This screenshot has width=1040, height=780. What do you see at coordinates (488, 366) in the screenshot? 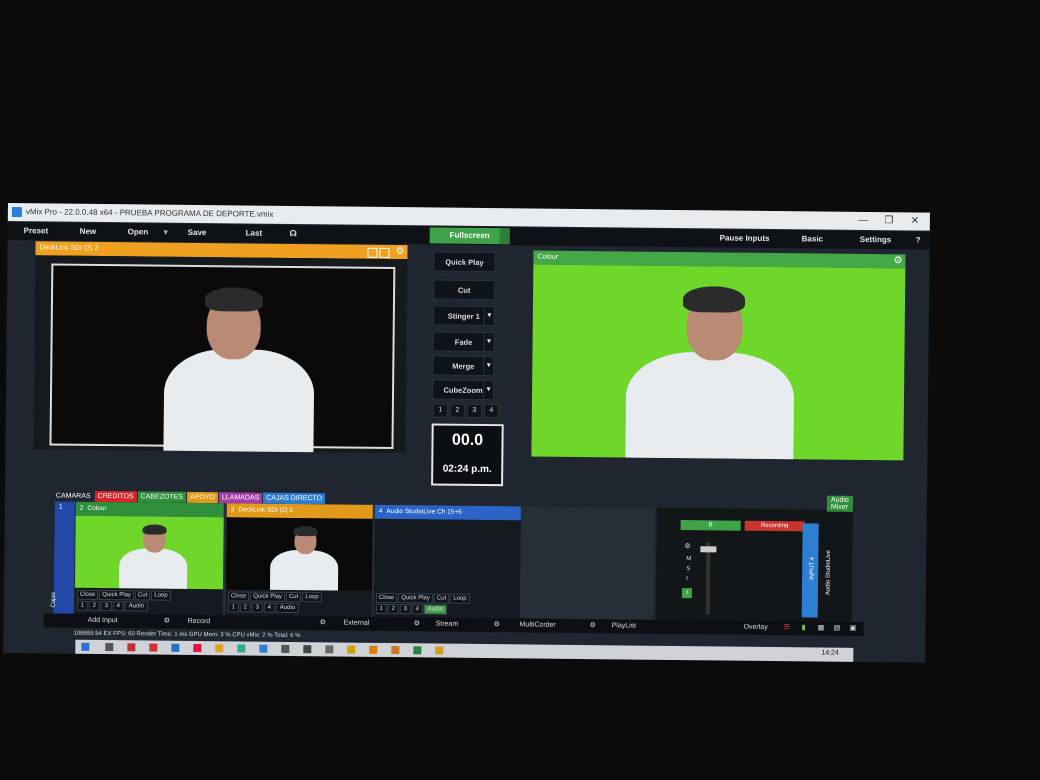
I see `merge-dropdown-icon: ▾` at bounding box center [488, 366].